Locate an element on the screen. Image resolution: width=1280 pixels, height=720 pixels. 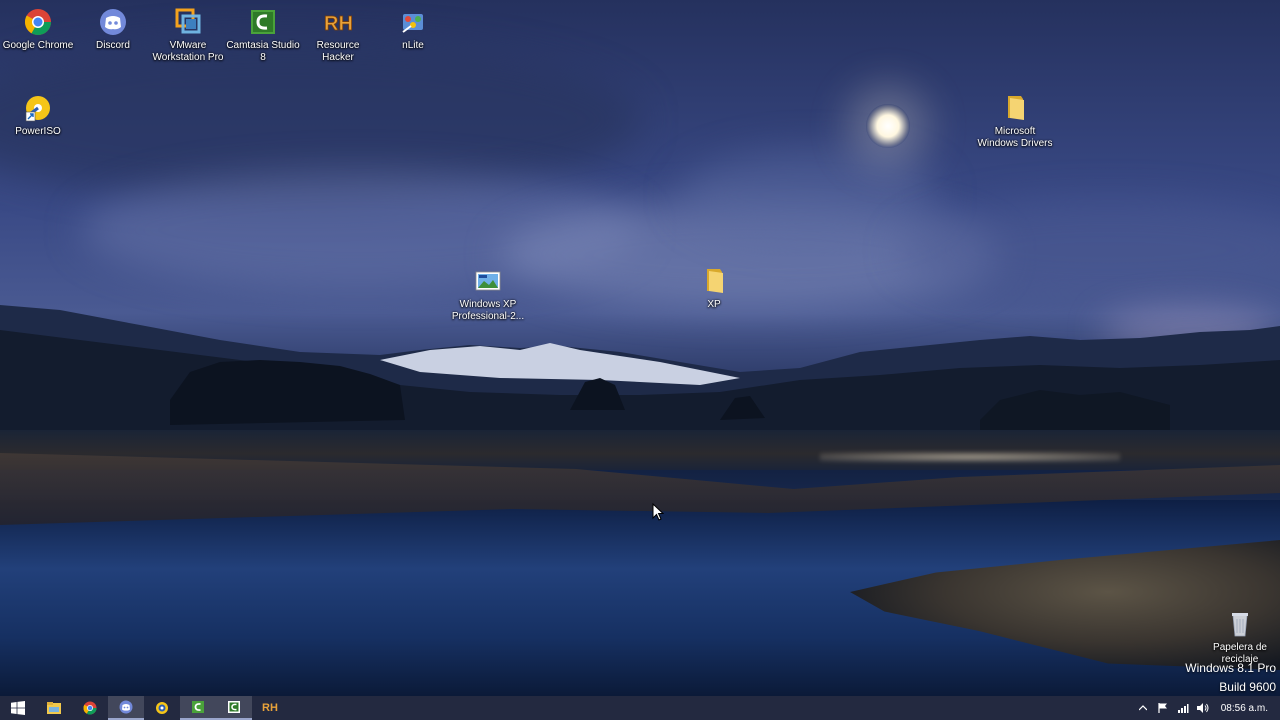
windows-version-watermark: Windows 8.1 Pro is located at coordinates (1230, 668).